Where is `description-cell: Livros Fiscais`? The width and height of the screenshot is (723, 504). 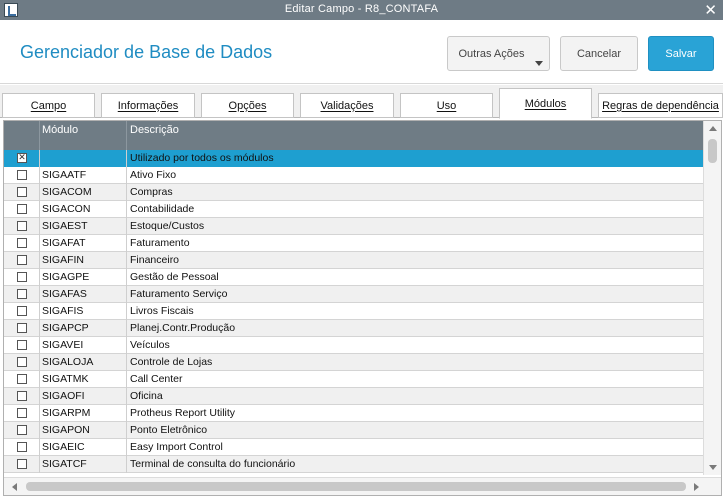 description-cell: Livros Fiscais is located at coordinates (162, 311).